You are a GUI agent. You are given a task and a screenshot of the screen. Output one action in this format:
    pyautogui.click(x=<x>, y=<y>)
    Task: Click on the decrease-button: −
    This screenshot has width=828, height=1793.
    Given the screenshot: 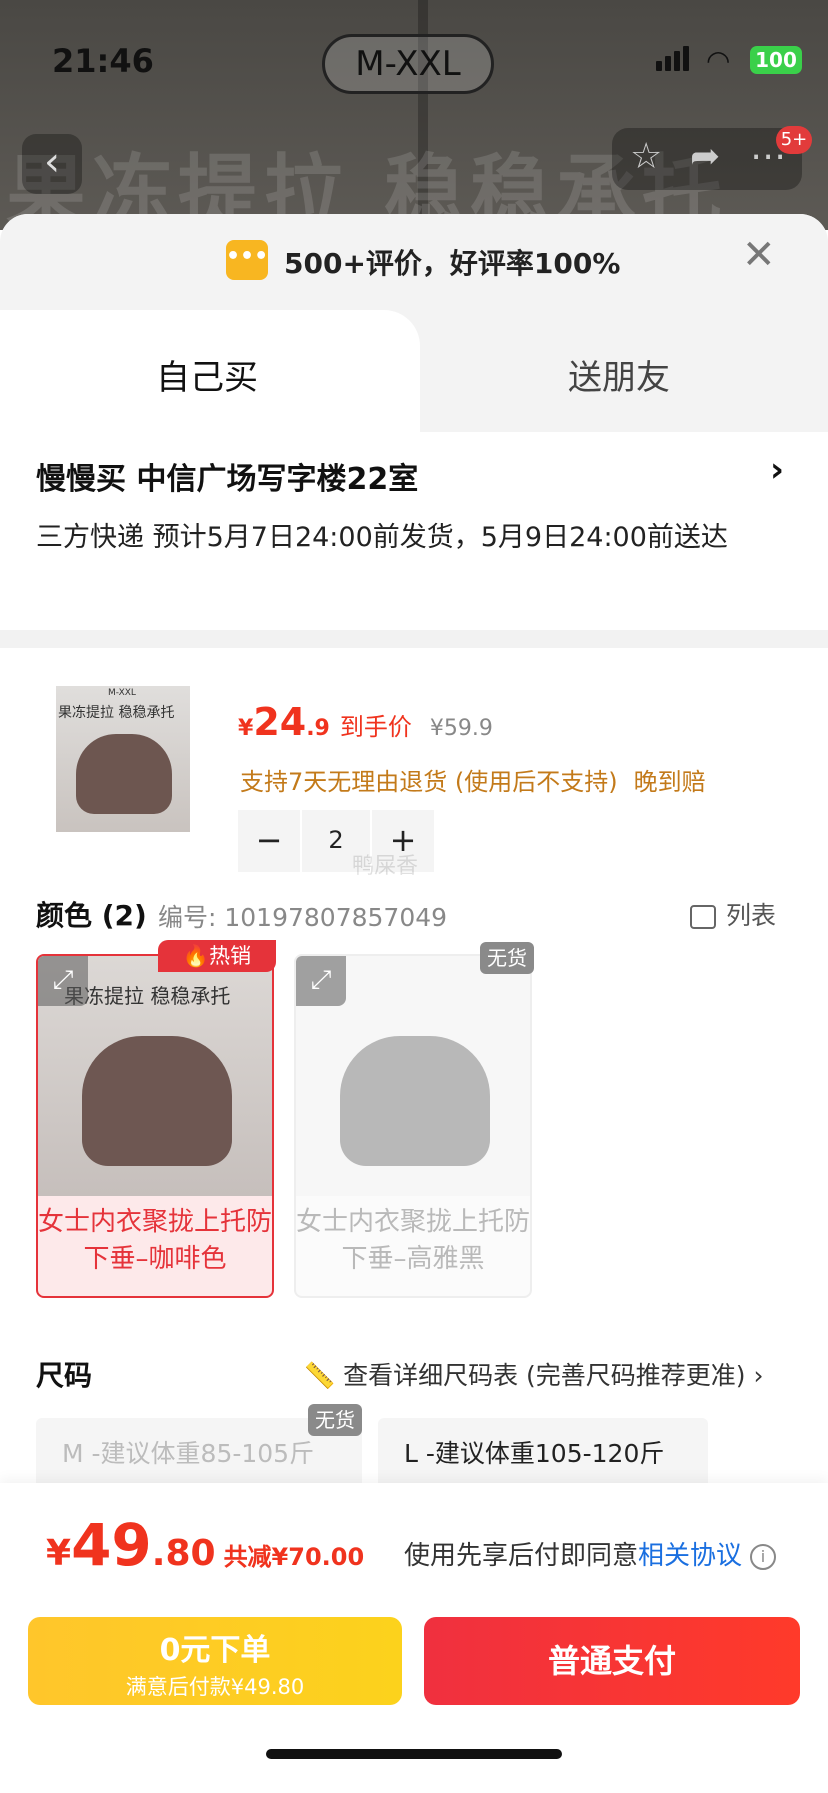 What is the action you would take?
    pyautogui.click(x=269, y=841)
    